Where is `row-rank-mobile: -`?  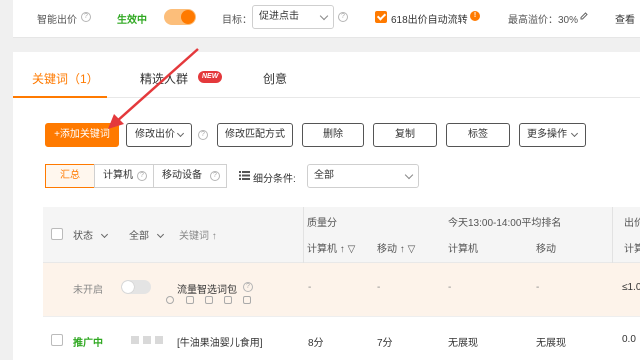 row-rank-mobile: - is located at coordinates (538, 287).